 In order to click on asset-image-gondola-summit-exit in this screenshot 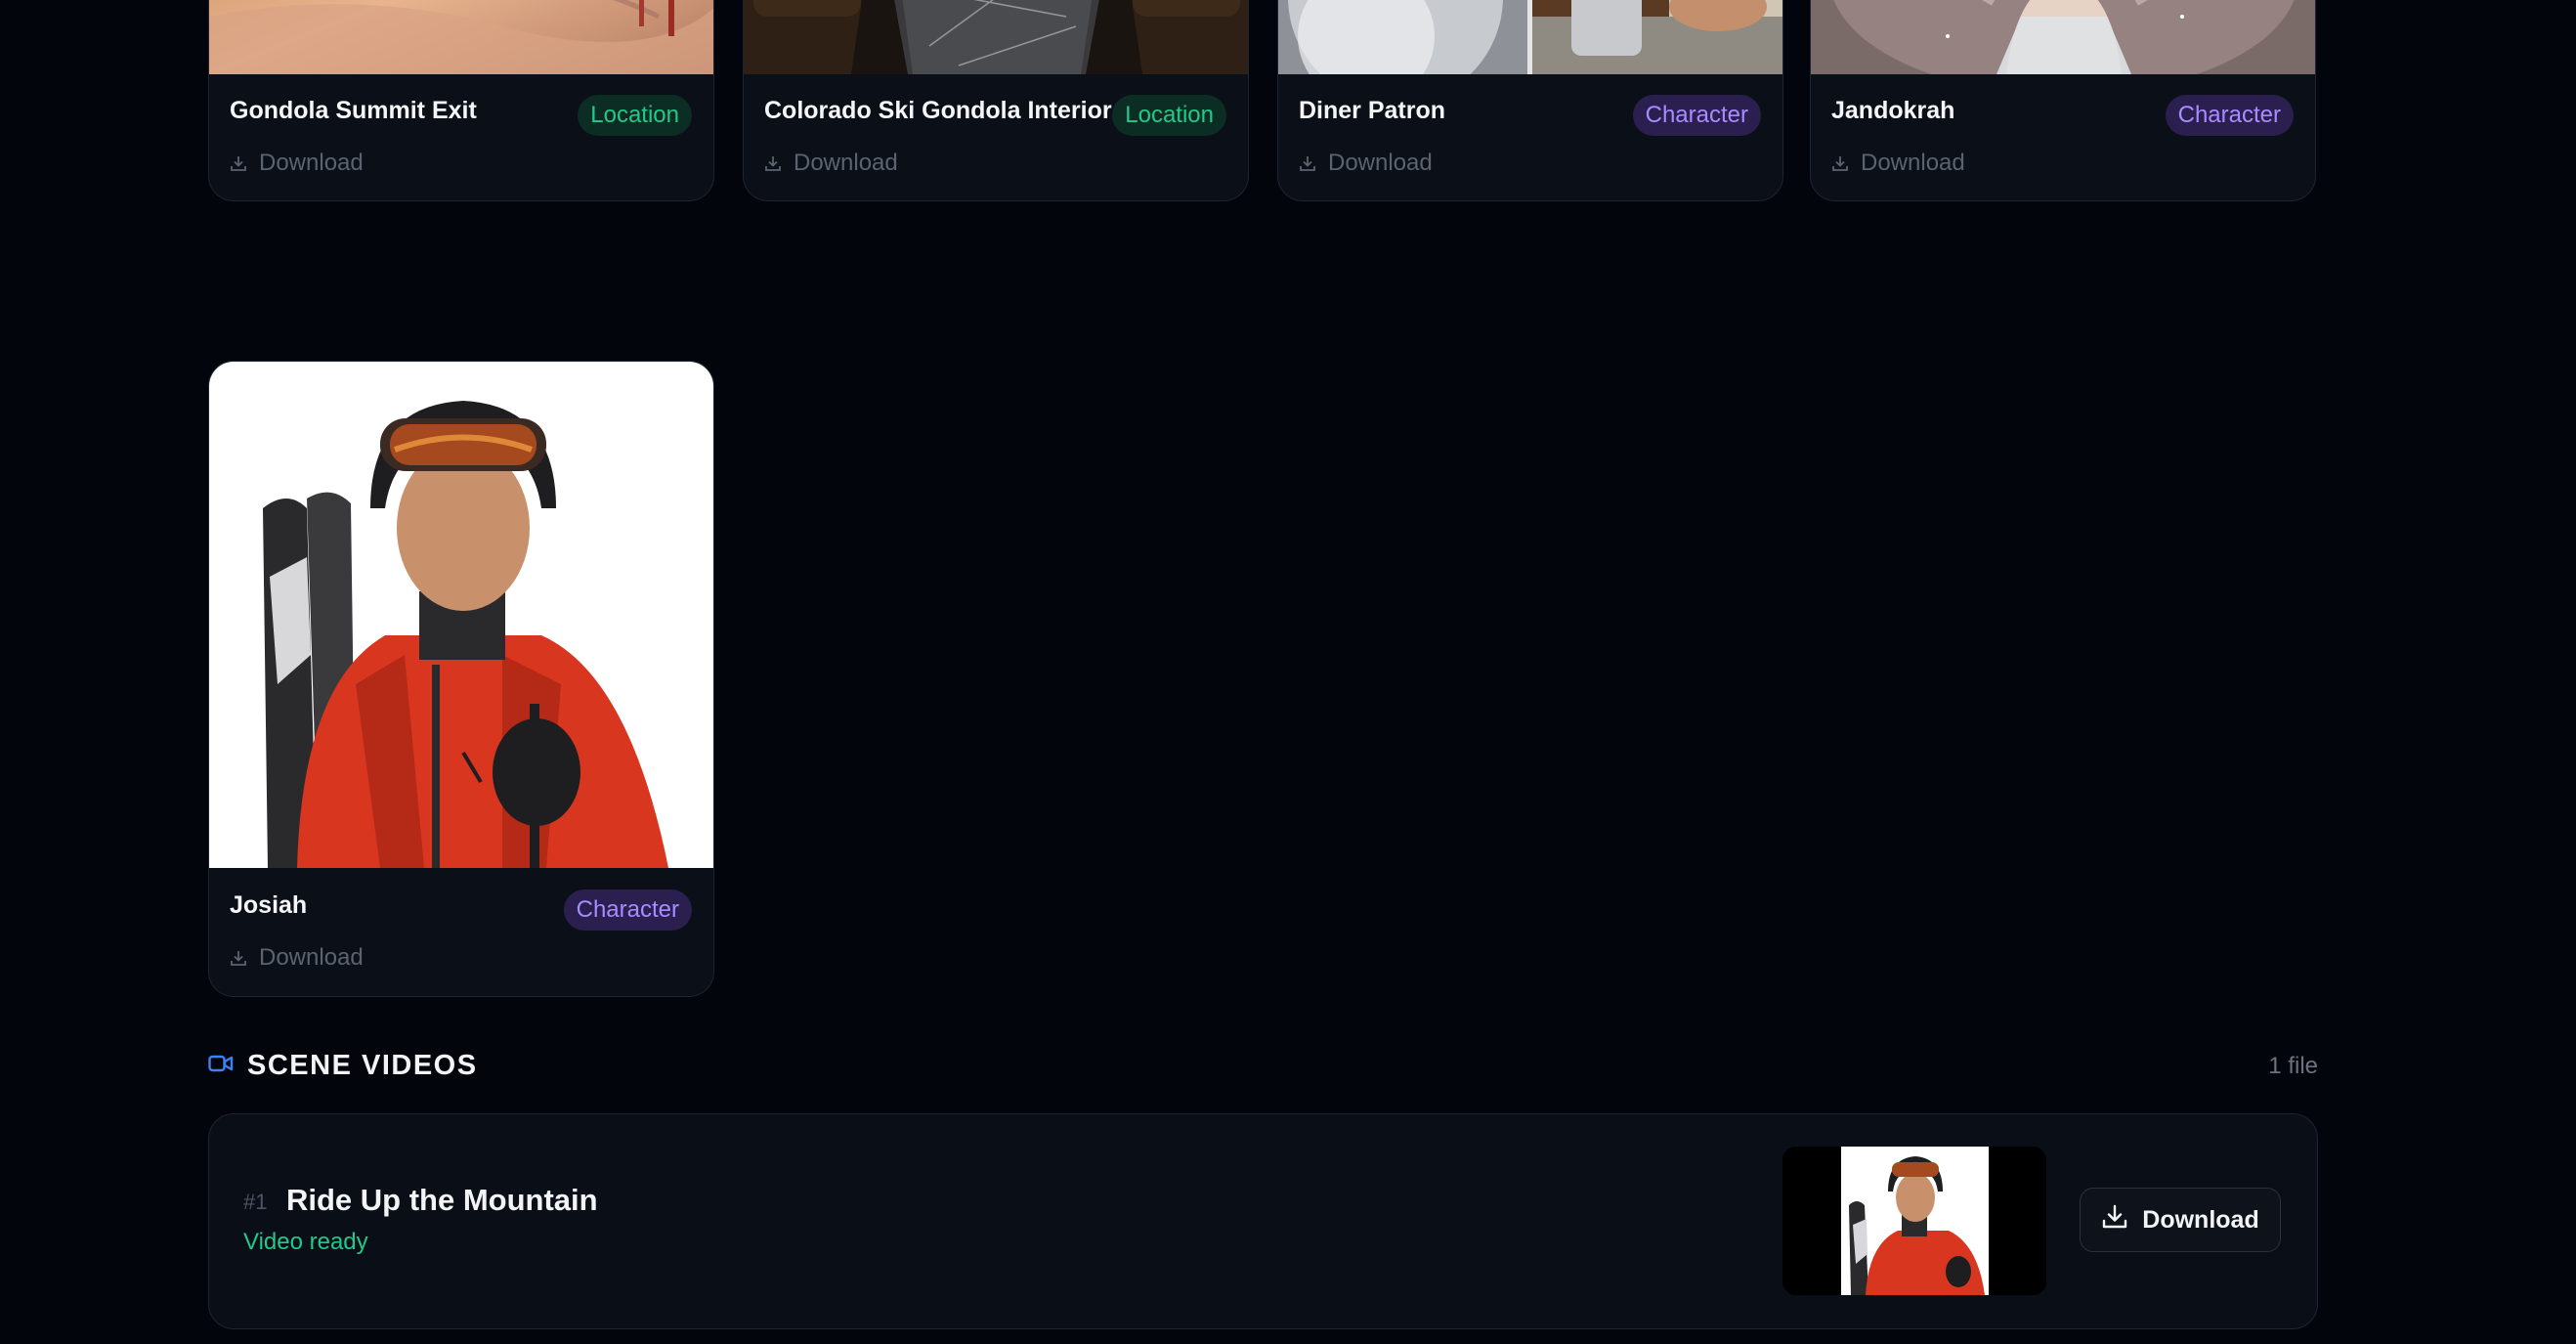, I will do `click(461, 37)`.